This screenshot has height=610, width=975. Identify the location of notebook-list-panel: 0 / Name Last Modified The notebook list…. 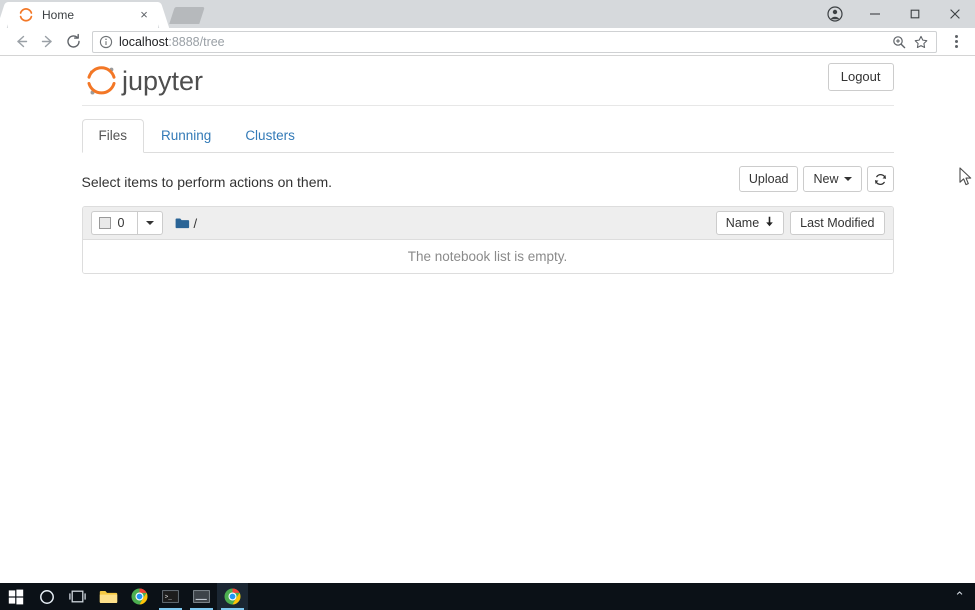
(487, 240).